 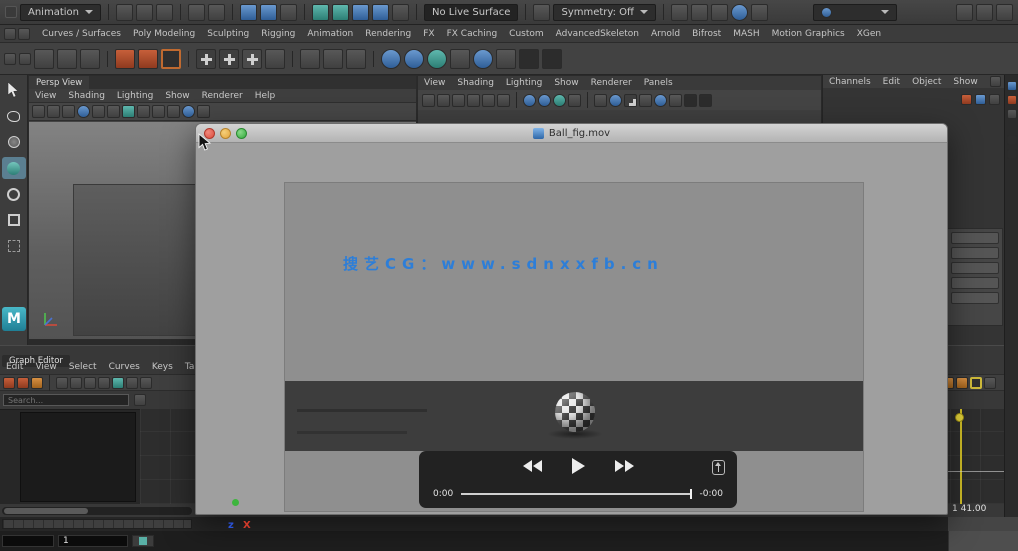 What do you see at coordinates (961, 456) in the screenshot?
I see `playhead` at bounding box center [961, 456].